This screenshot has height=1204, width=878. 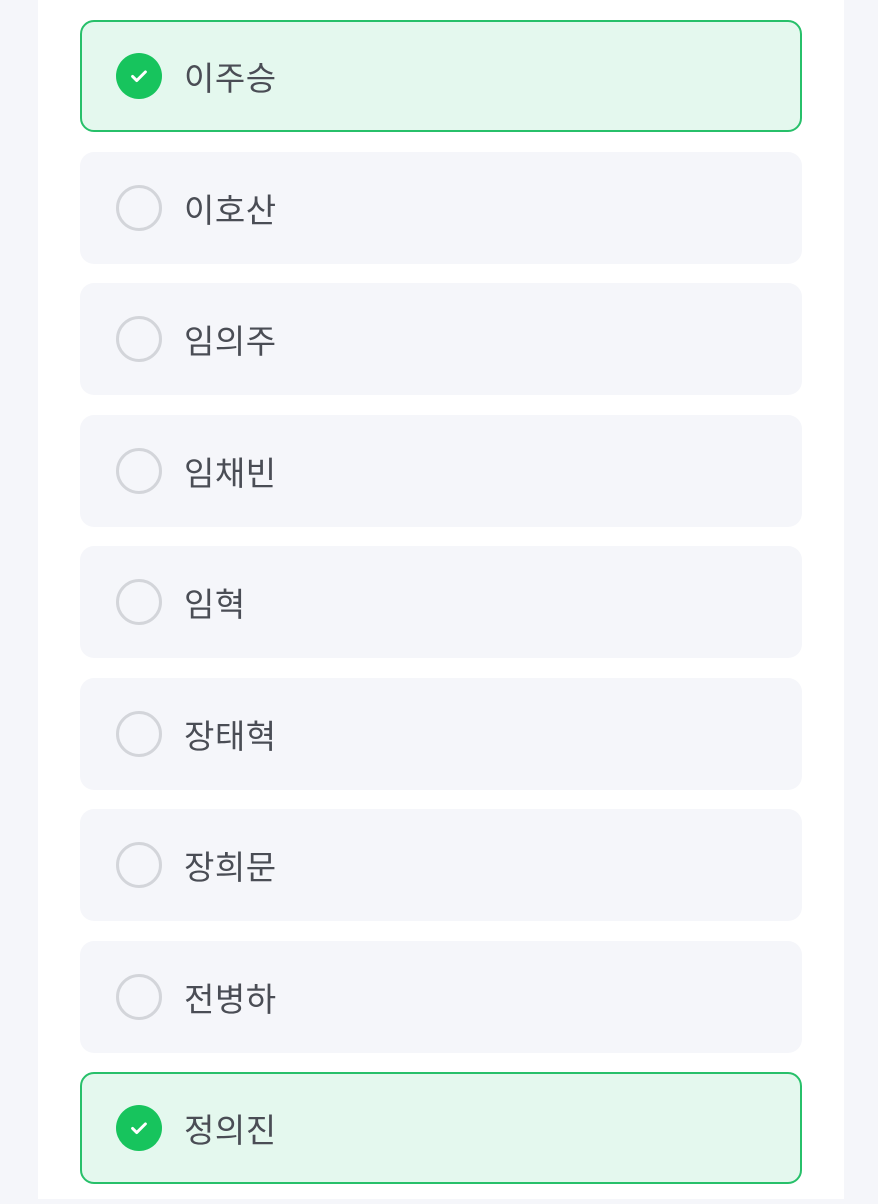 I want to click on option-label: 임의주, so click(x=230, y=341).